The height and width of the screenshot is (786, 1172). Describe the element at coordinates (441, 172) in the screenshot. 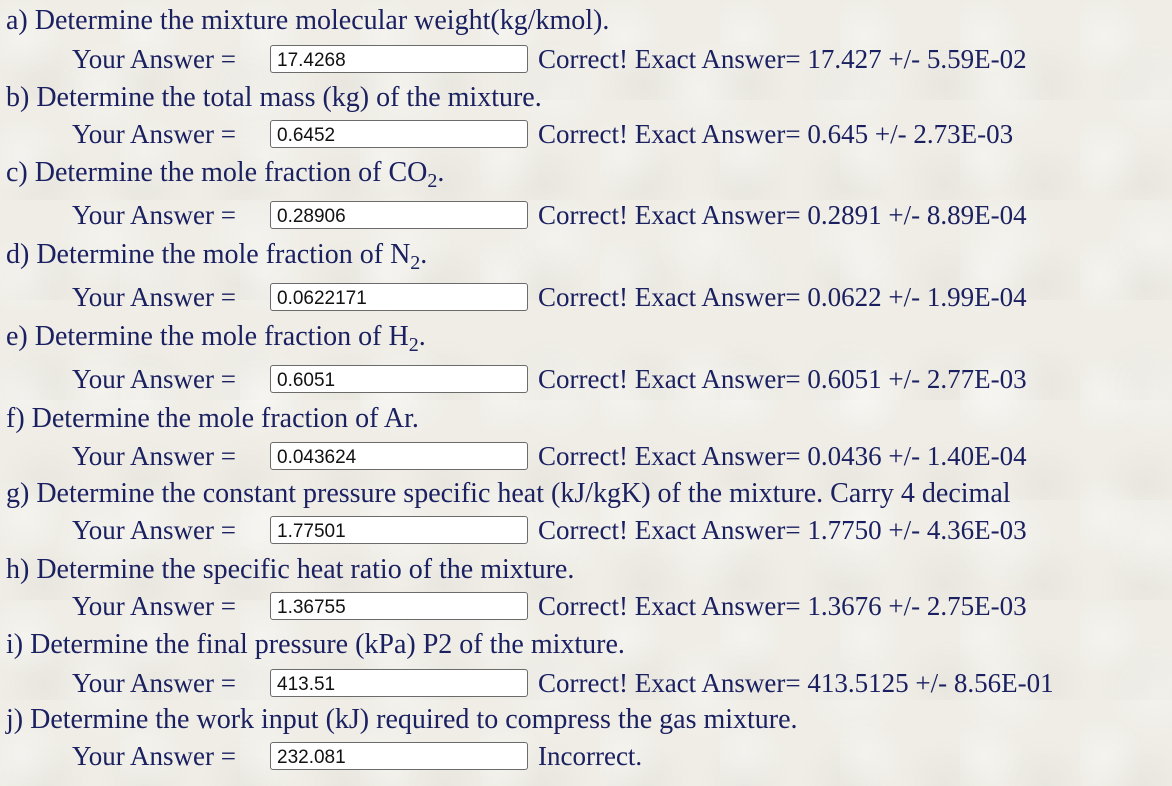

I see `question-c-end: .` at that location.